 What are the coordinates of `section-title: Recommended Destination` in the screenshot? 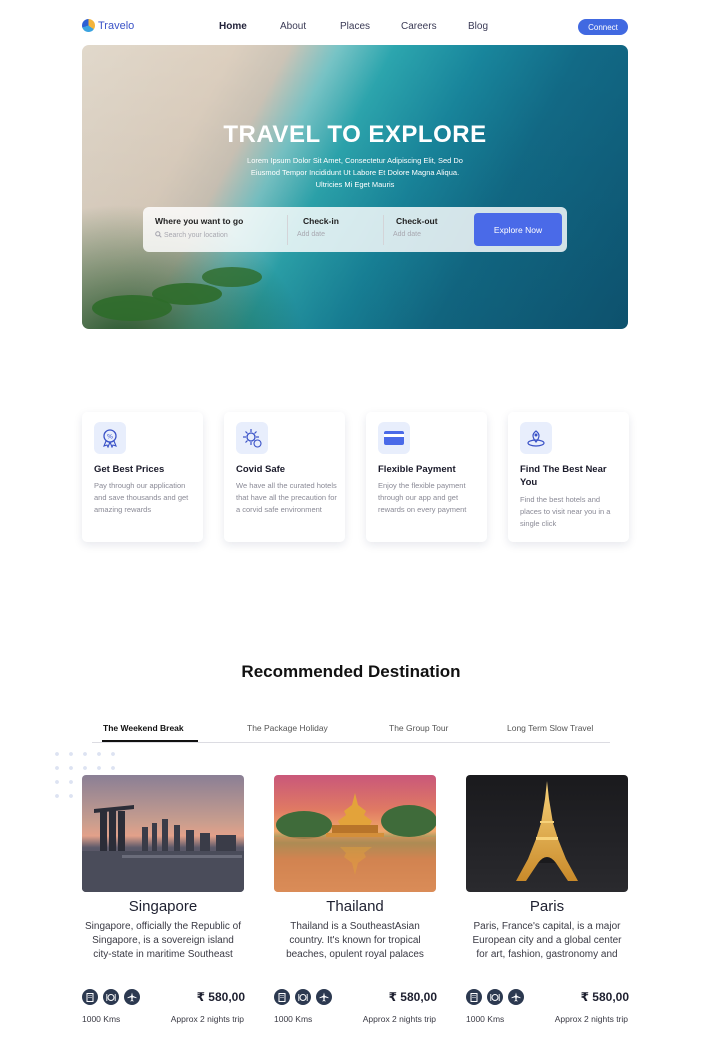 It's located at (351, 671).